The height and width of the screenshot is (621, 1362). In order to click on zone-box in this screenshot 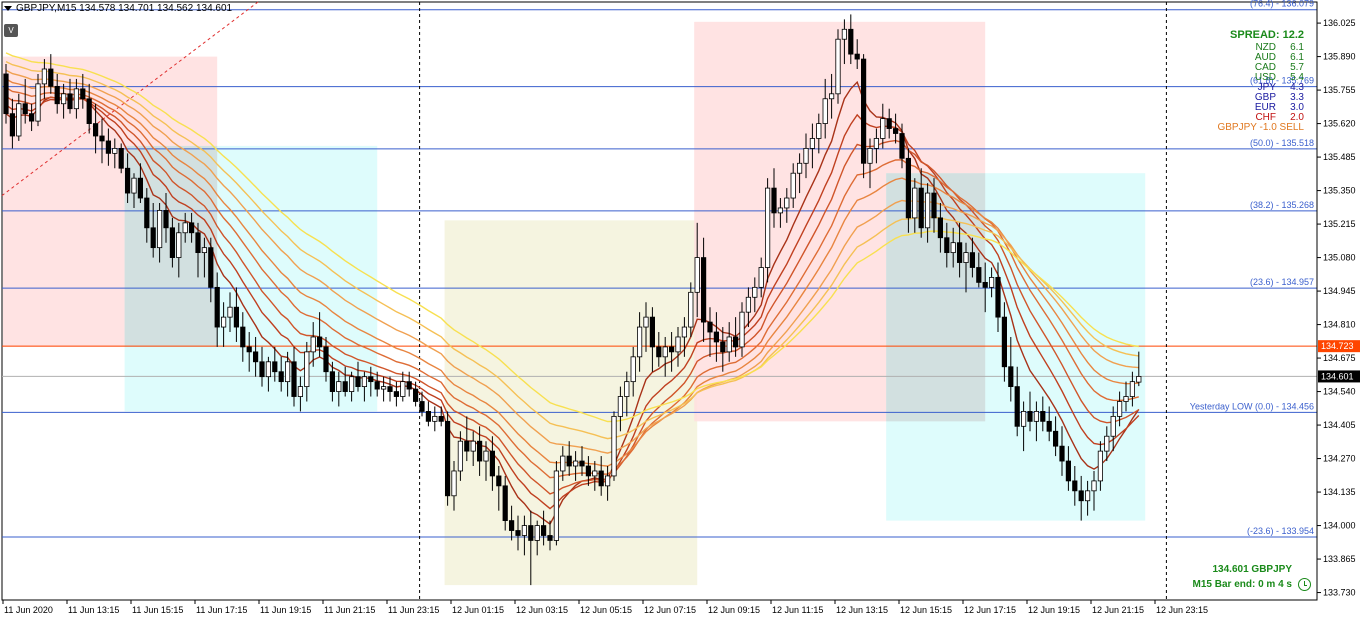, I will do `click(571, 403)`.